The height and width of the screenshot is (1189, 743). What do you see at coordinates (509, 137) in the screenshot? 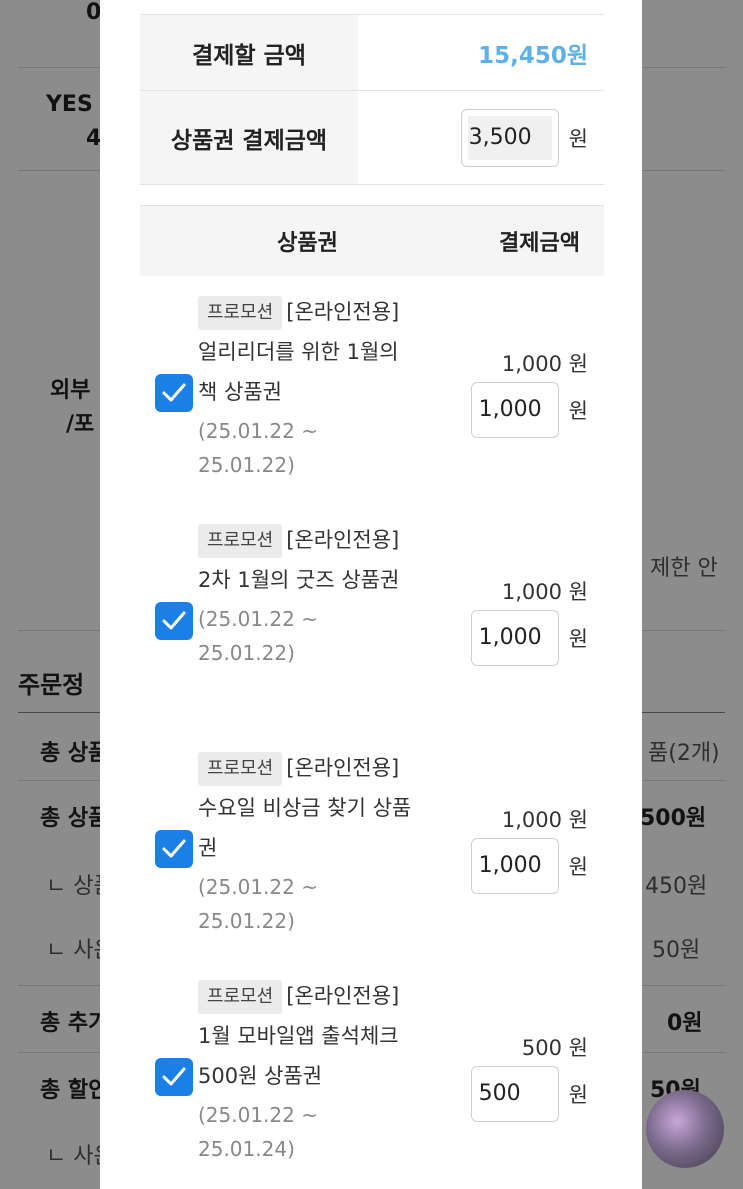
I see `voucher-total-input: 3,500` at bounding box center [509, 137].